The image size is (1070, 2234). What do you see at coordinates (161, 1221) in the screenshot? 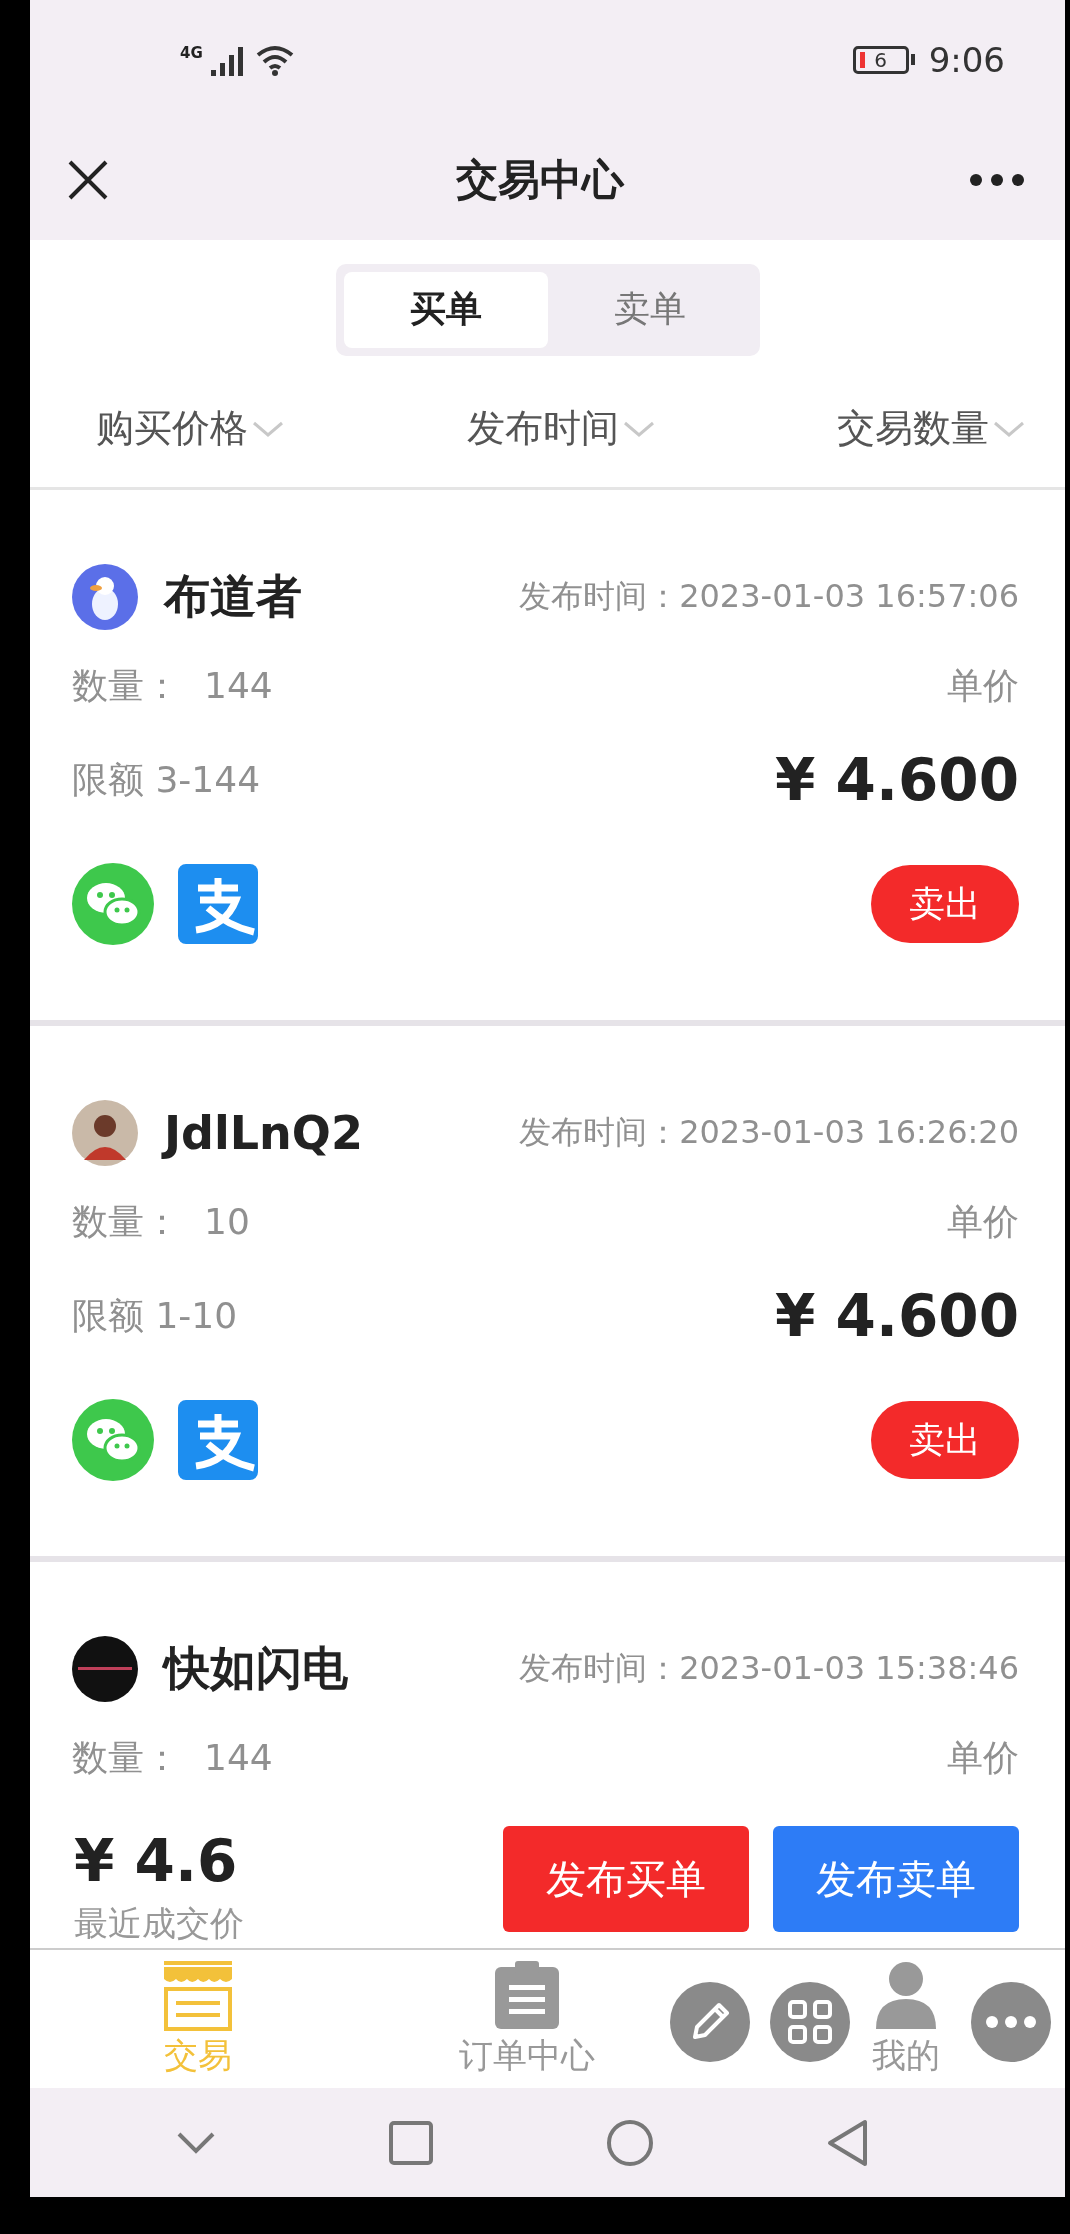
I see `quantity-label: 数量： 10` at bounding box center [161, 1221].